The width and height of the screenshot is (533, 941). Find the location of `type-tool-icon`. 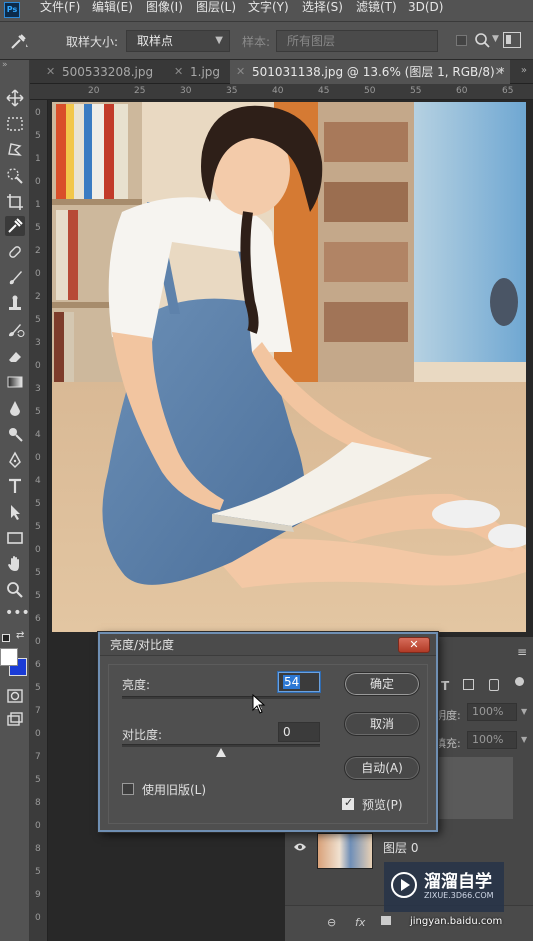

type-tool-icon is located at coordinates (15, 486).